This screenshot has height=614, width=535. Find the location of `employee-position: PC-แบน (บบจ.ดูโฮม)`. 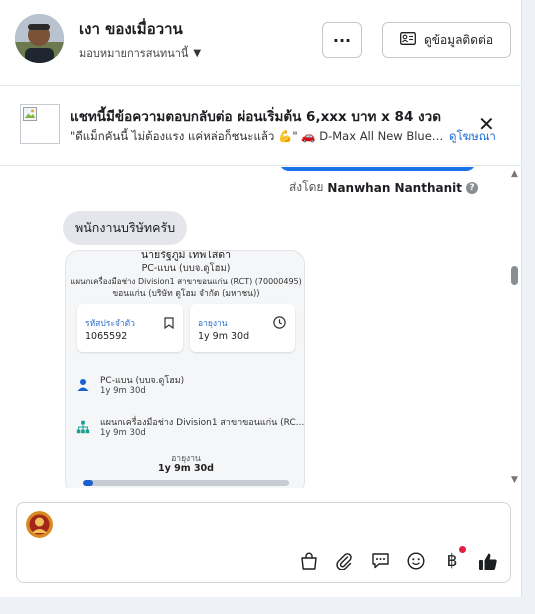

employee-position: PC-แบน (บบจ.ดูโฮม) is located at coordinates (186, 268).